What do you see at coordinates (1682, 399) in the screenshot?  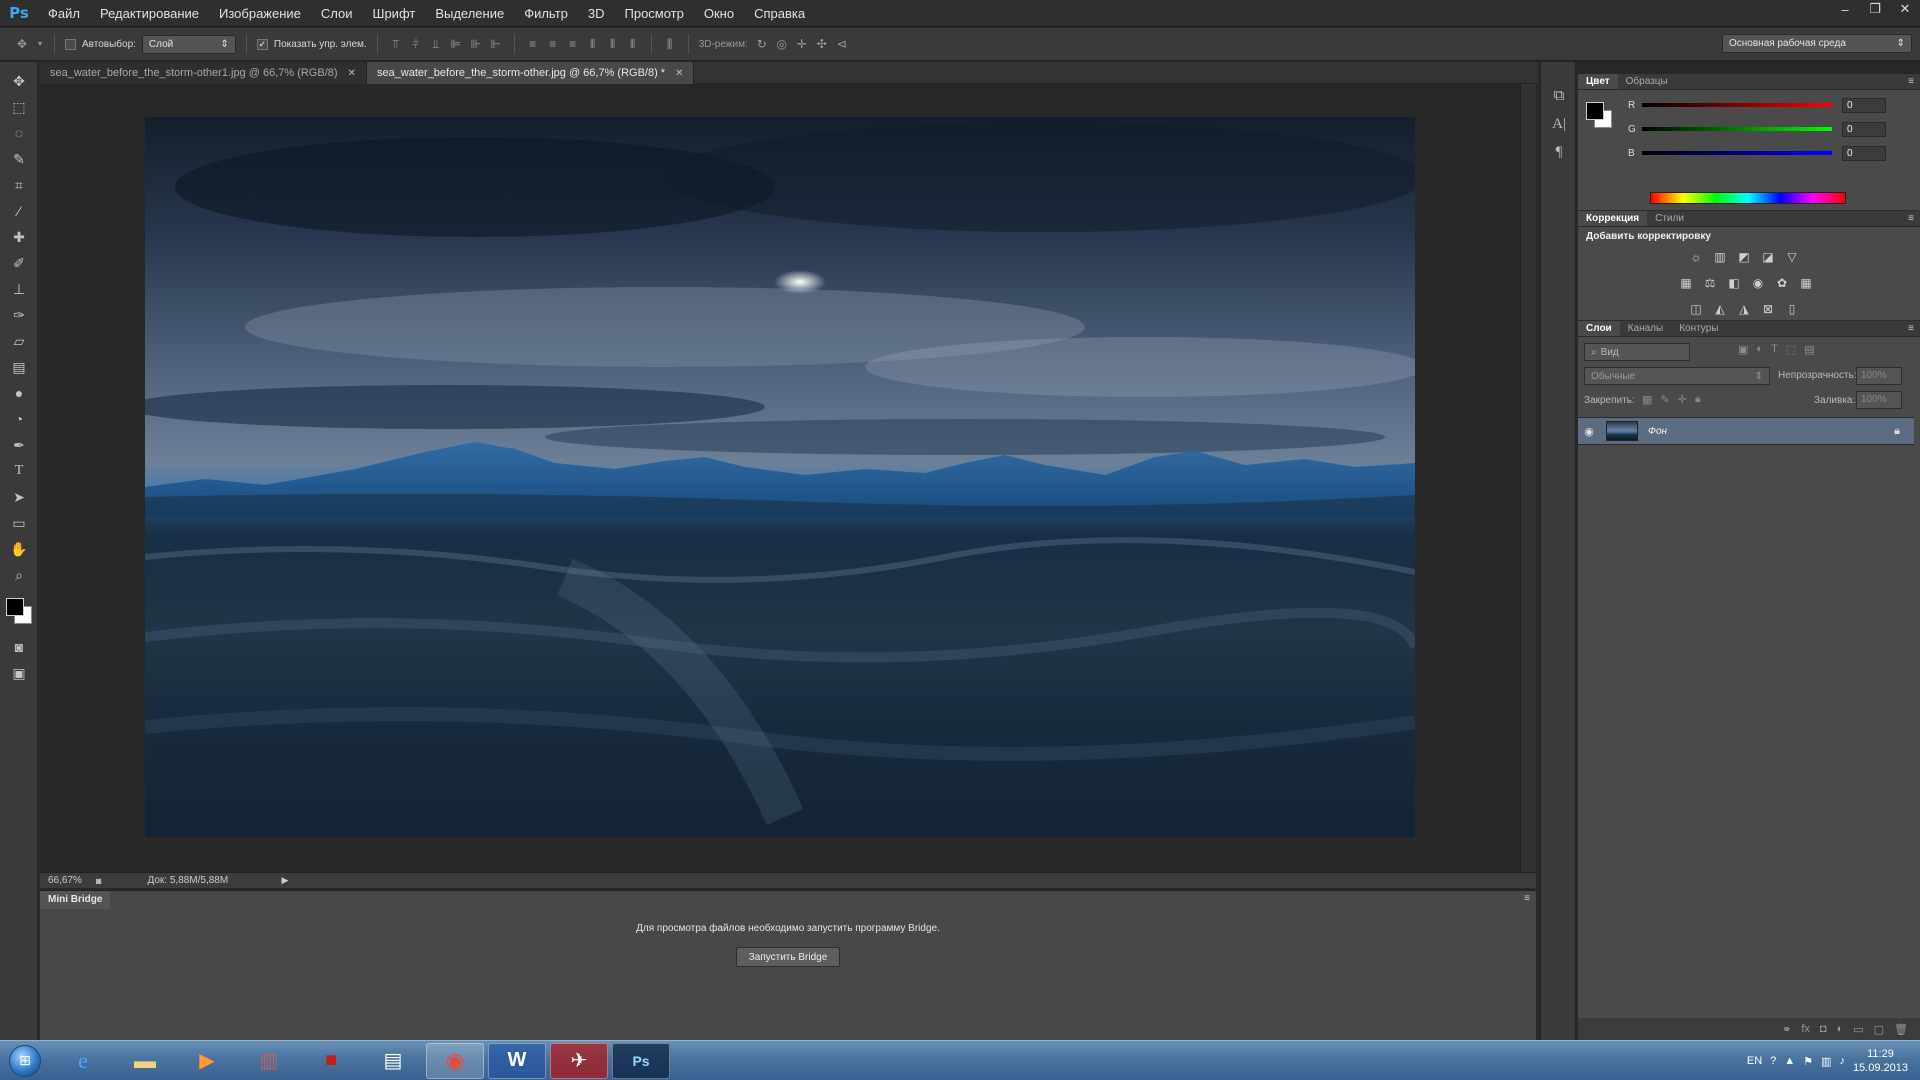 I see `lock-position-icon: ✛` at bounding box center [1682, 399].